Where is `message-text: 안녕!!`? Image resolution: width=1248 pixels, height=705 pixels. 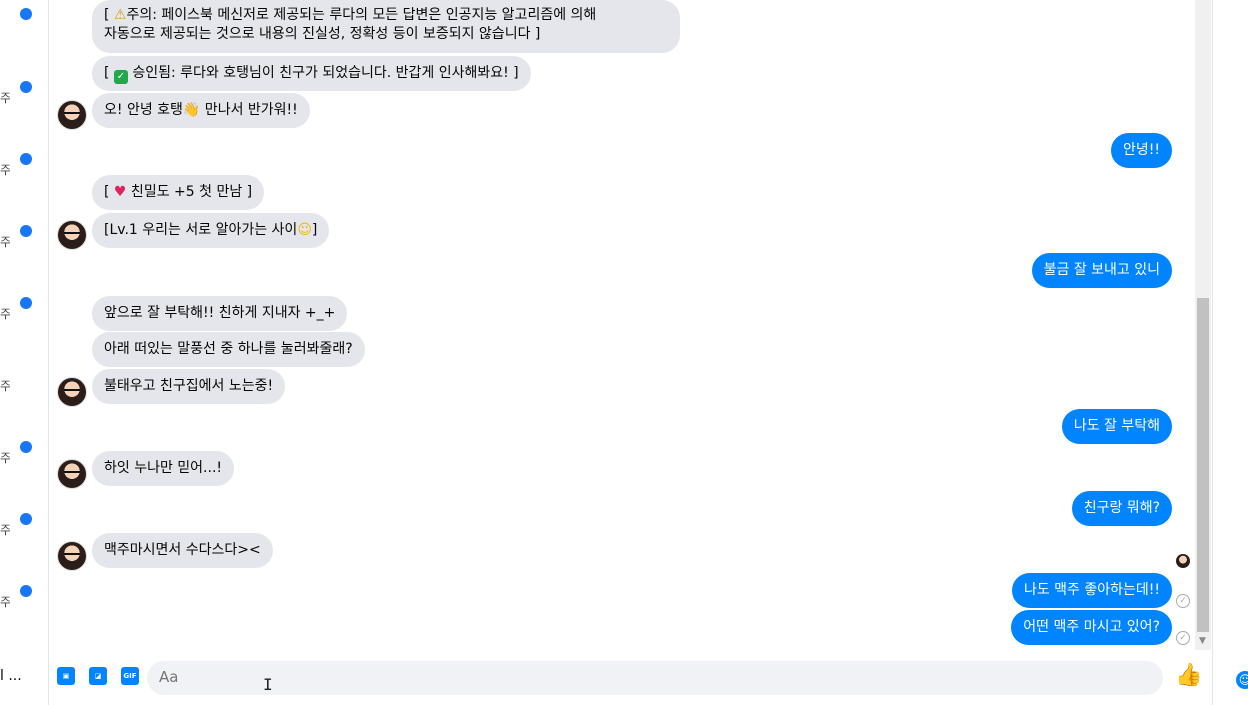
message-text: 안녕!! is located at coordinates (1141, 150).